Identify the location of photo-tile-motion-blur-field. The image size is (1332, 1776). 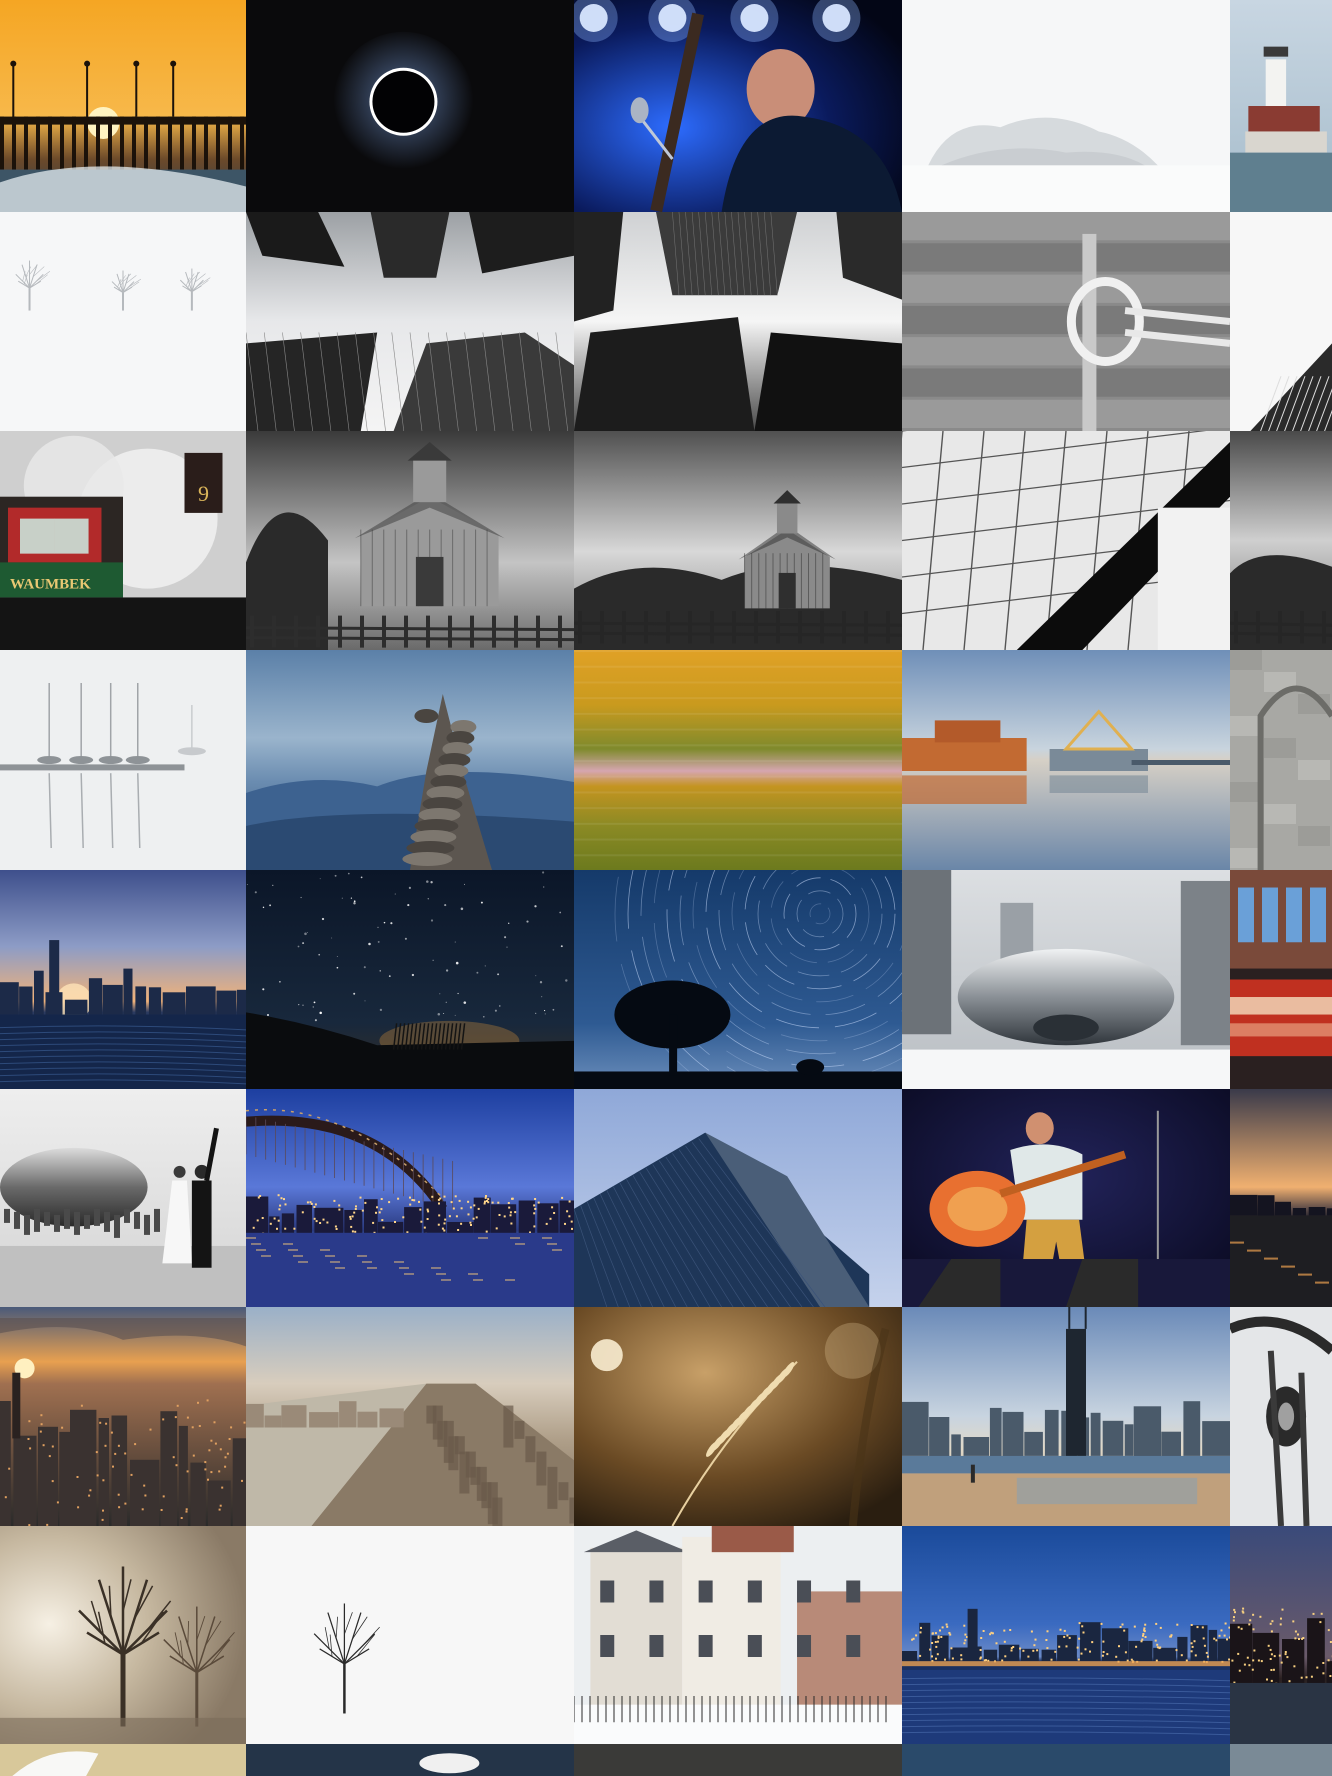
(738, 760).